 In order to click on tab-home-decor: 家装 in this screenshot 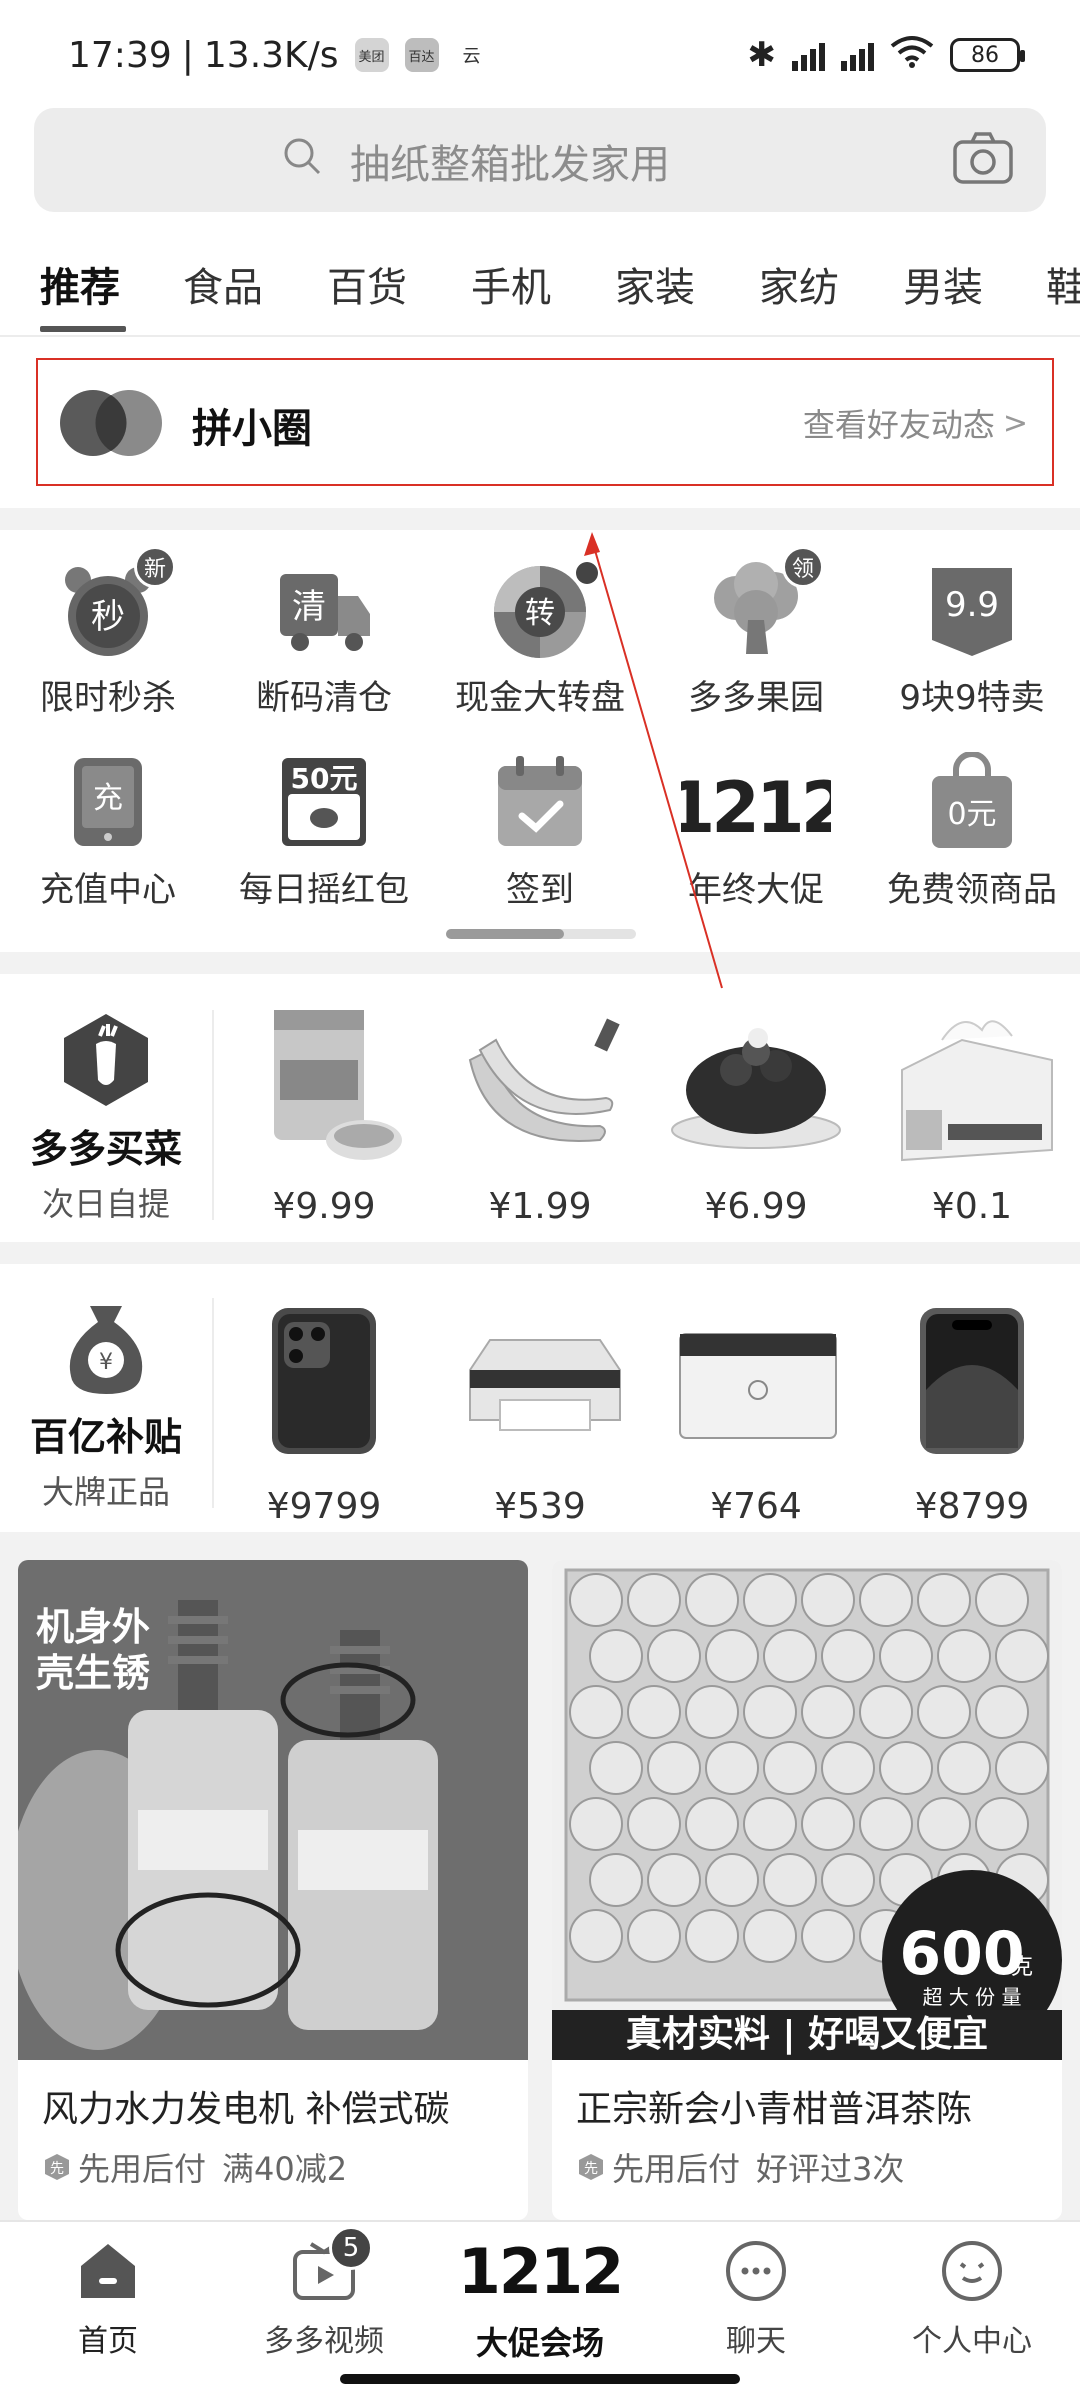, I will do `click(655, 284)`.